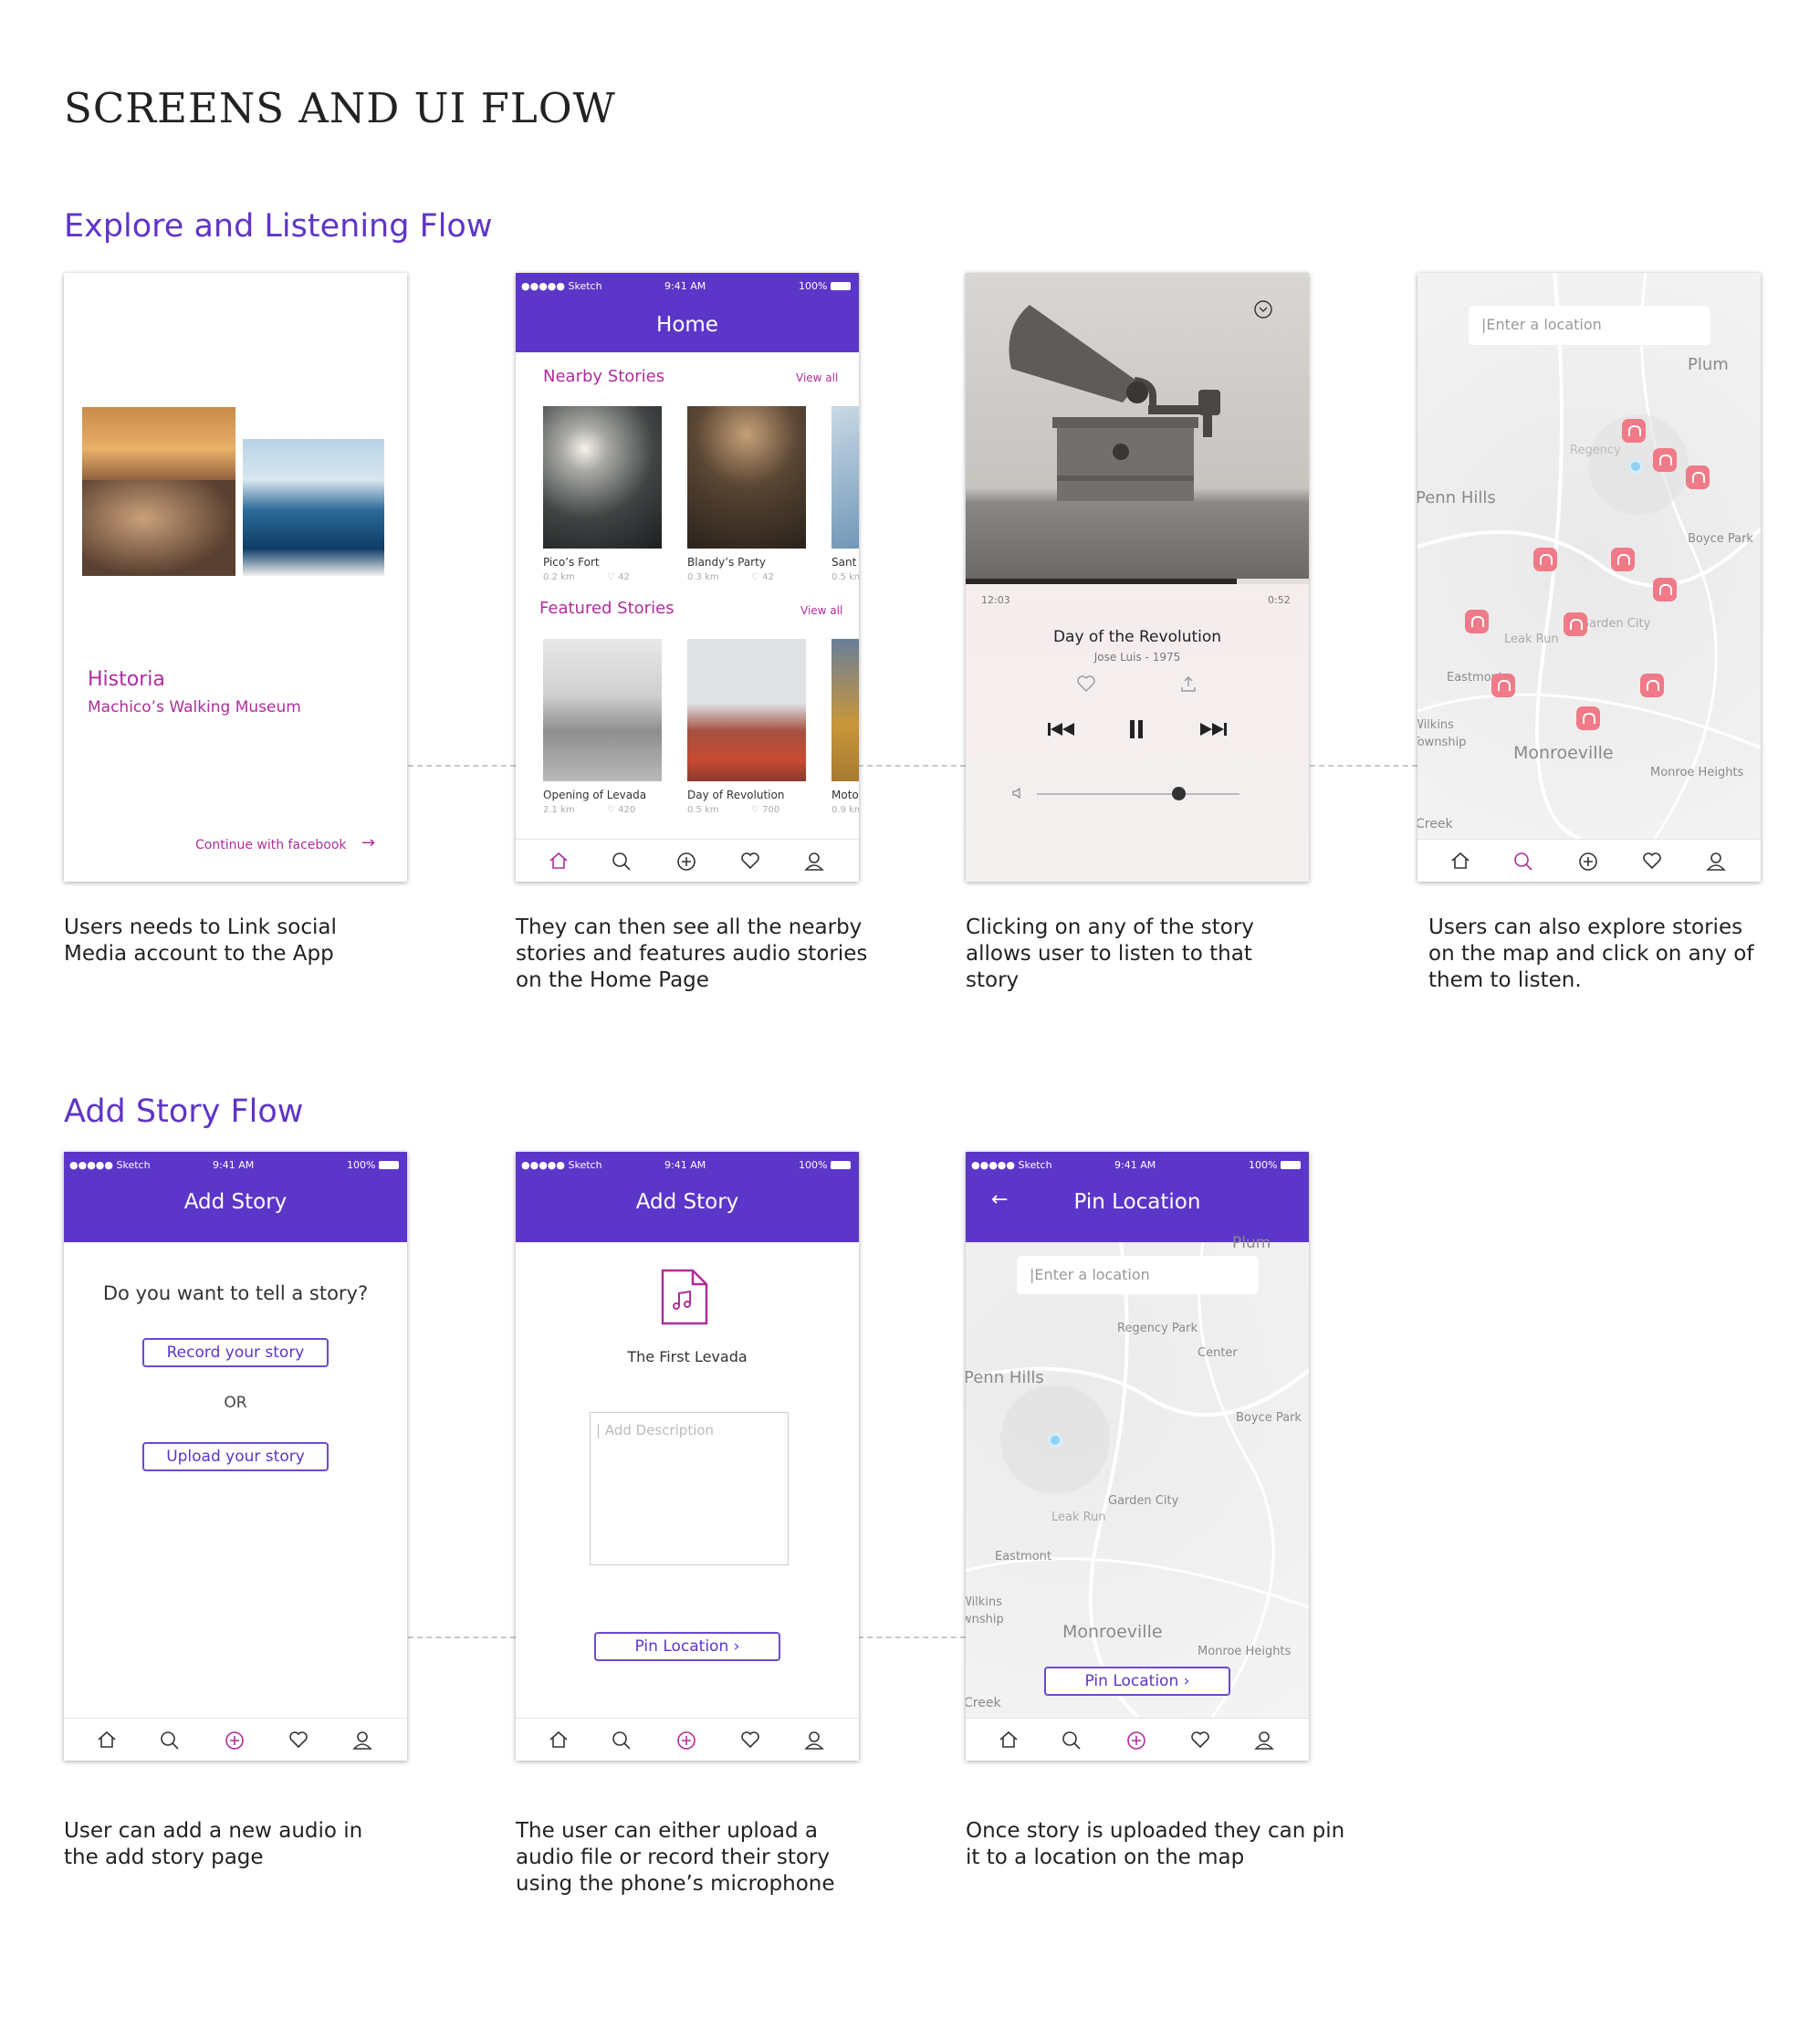 The image size is (1820, 2018). I want to click on section-title-add-story: Add Story Flow, so click(184, 1111).